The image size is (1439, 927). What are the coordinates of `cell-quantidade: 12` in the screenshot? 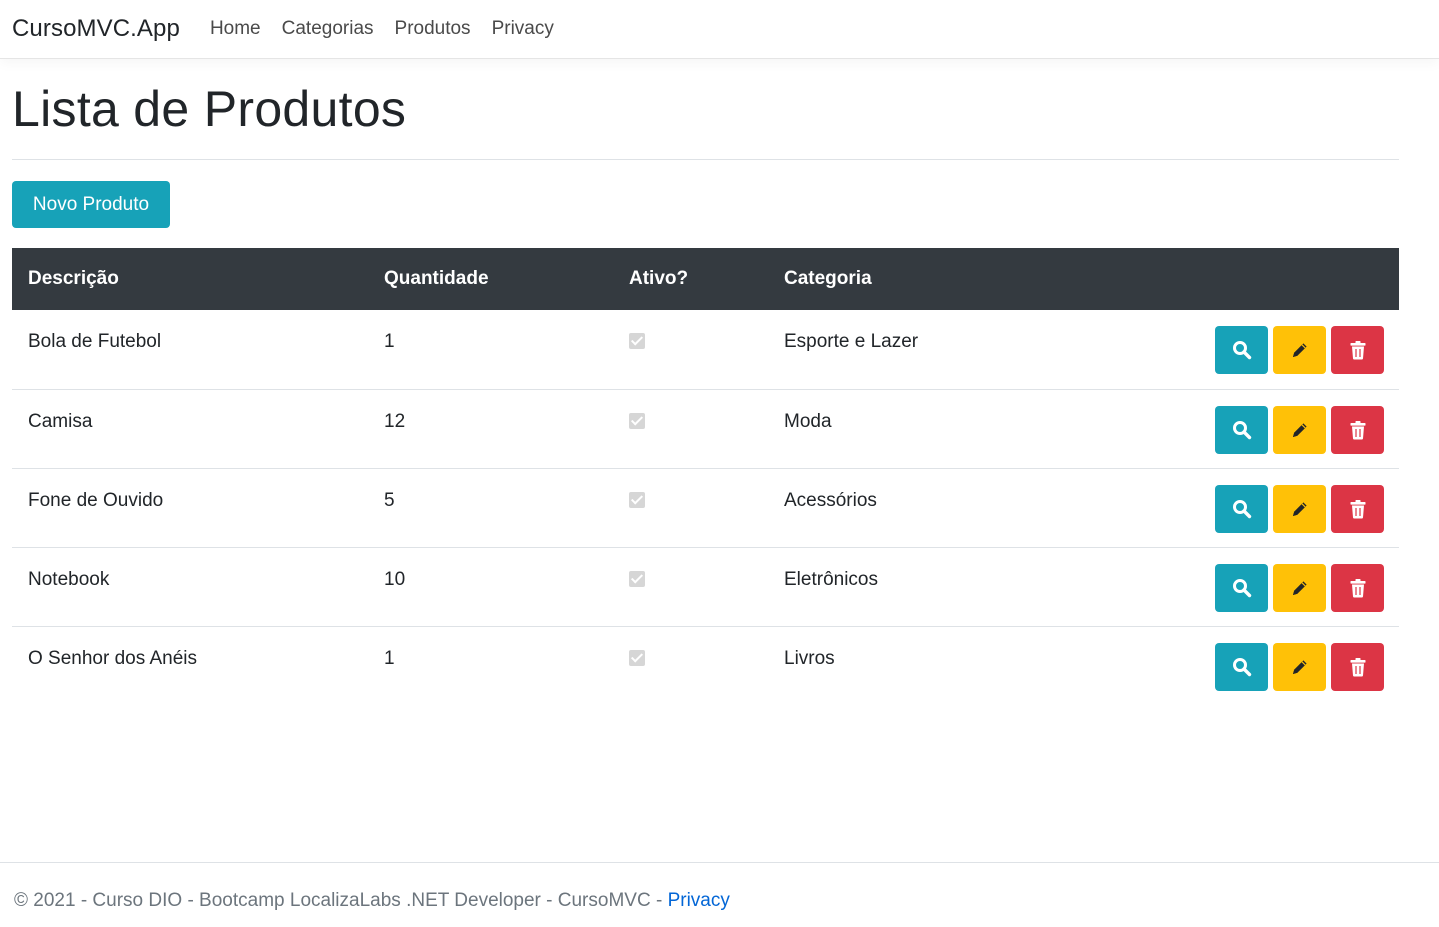 It's located at (395, 421).